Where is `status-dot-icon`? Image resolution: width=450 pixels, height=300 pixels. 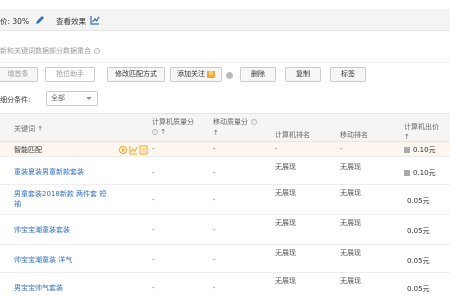
status-dot-icon is located at coordinates (229, 75).